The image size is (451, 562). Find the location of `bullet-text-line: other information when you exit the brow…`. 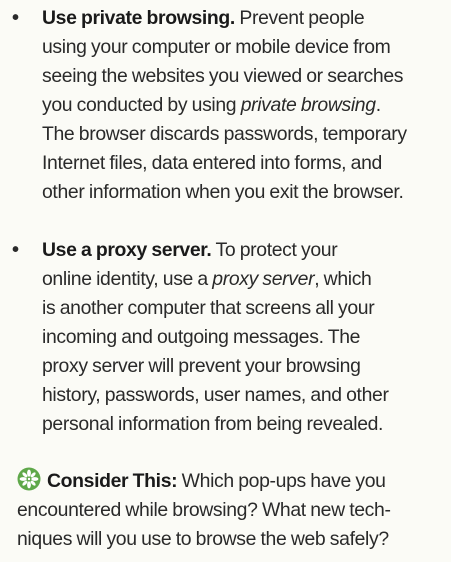

bullet-text-line: other information when you exit the brow… is located at coordinates (223, 192).